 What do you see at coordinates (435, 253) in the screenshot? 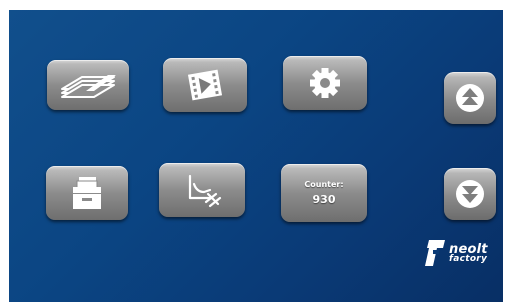
I see `neolt-logo-mark` at bounding box center [435, 253].